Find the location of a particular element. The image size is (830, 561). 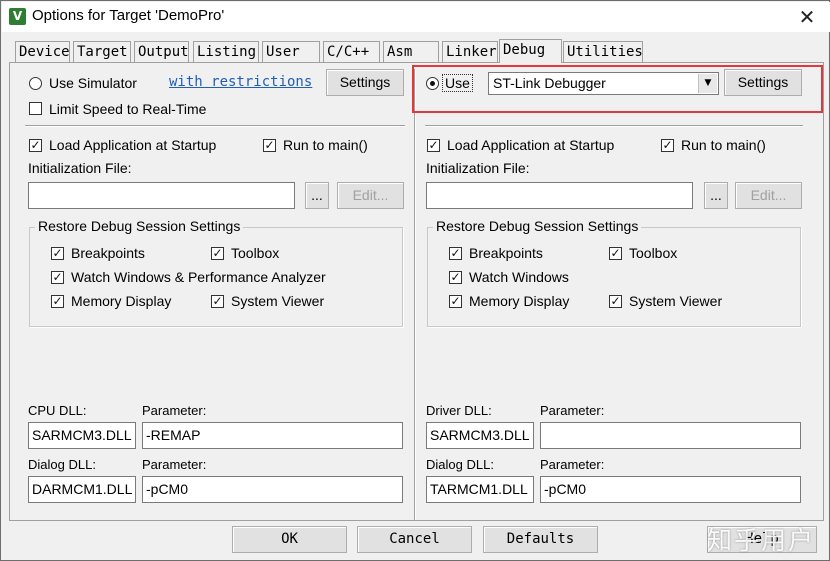

ok-button: OK is located at coordinates (289, 539).